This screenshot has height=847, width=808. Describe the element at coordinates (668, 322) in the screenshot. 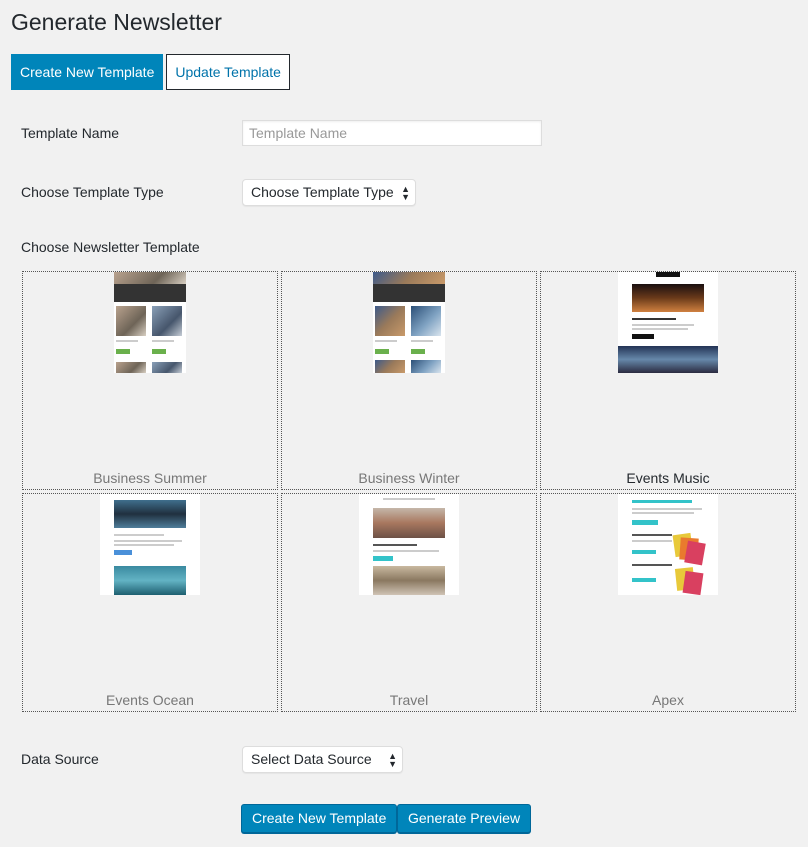

I see `events-music-thumbnail` at that location.